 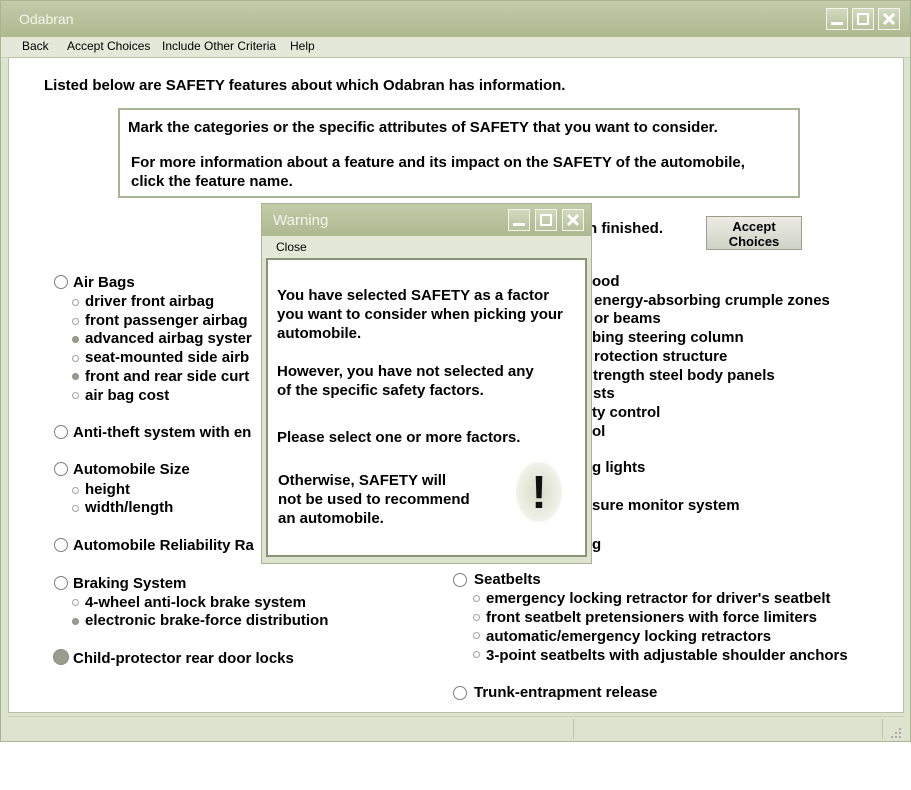 What do you see at coordinates (61, 432) in the screenshot?
I see `anti-theft-radio` at bounding box center [61, 432].